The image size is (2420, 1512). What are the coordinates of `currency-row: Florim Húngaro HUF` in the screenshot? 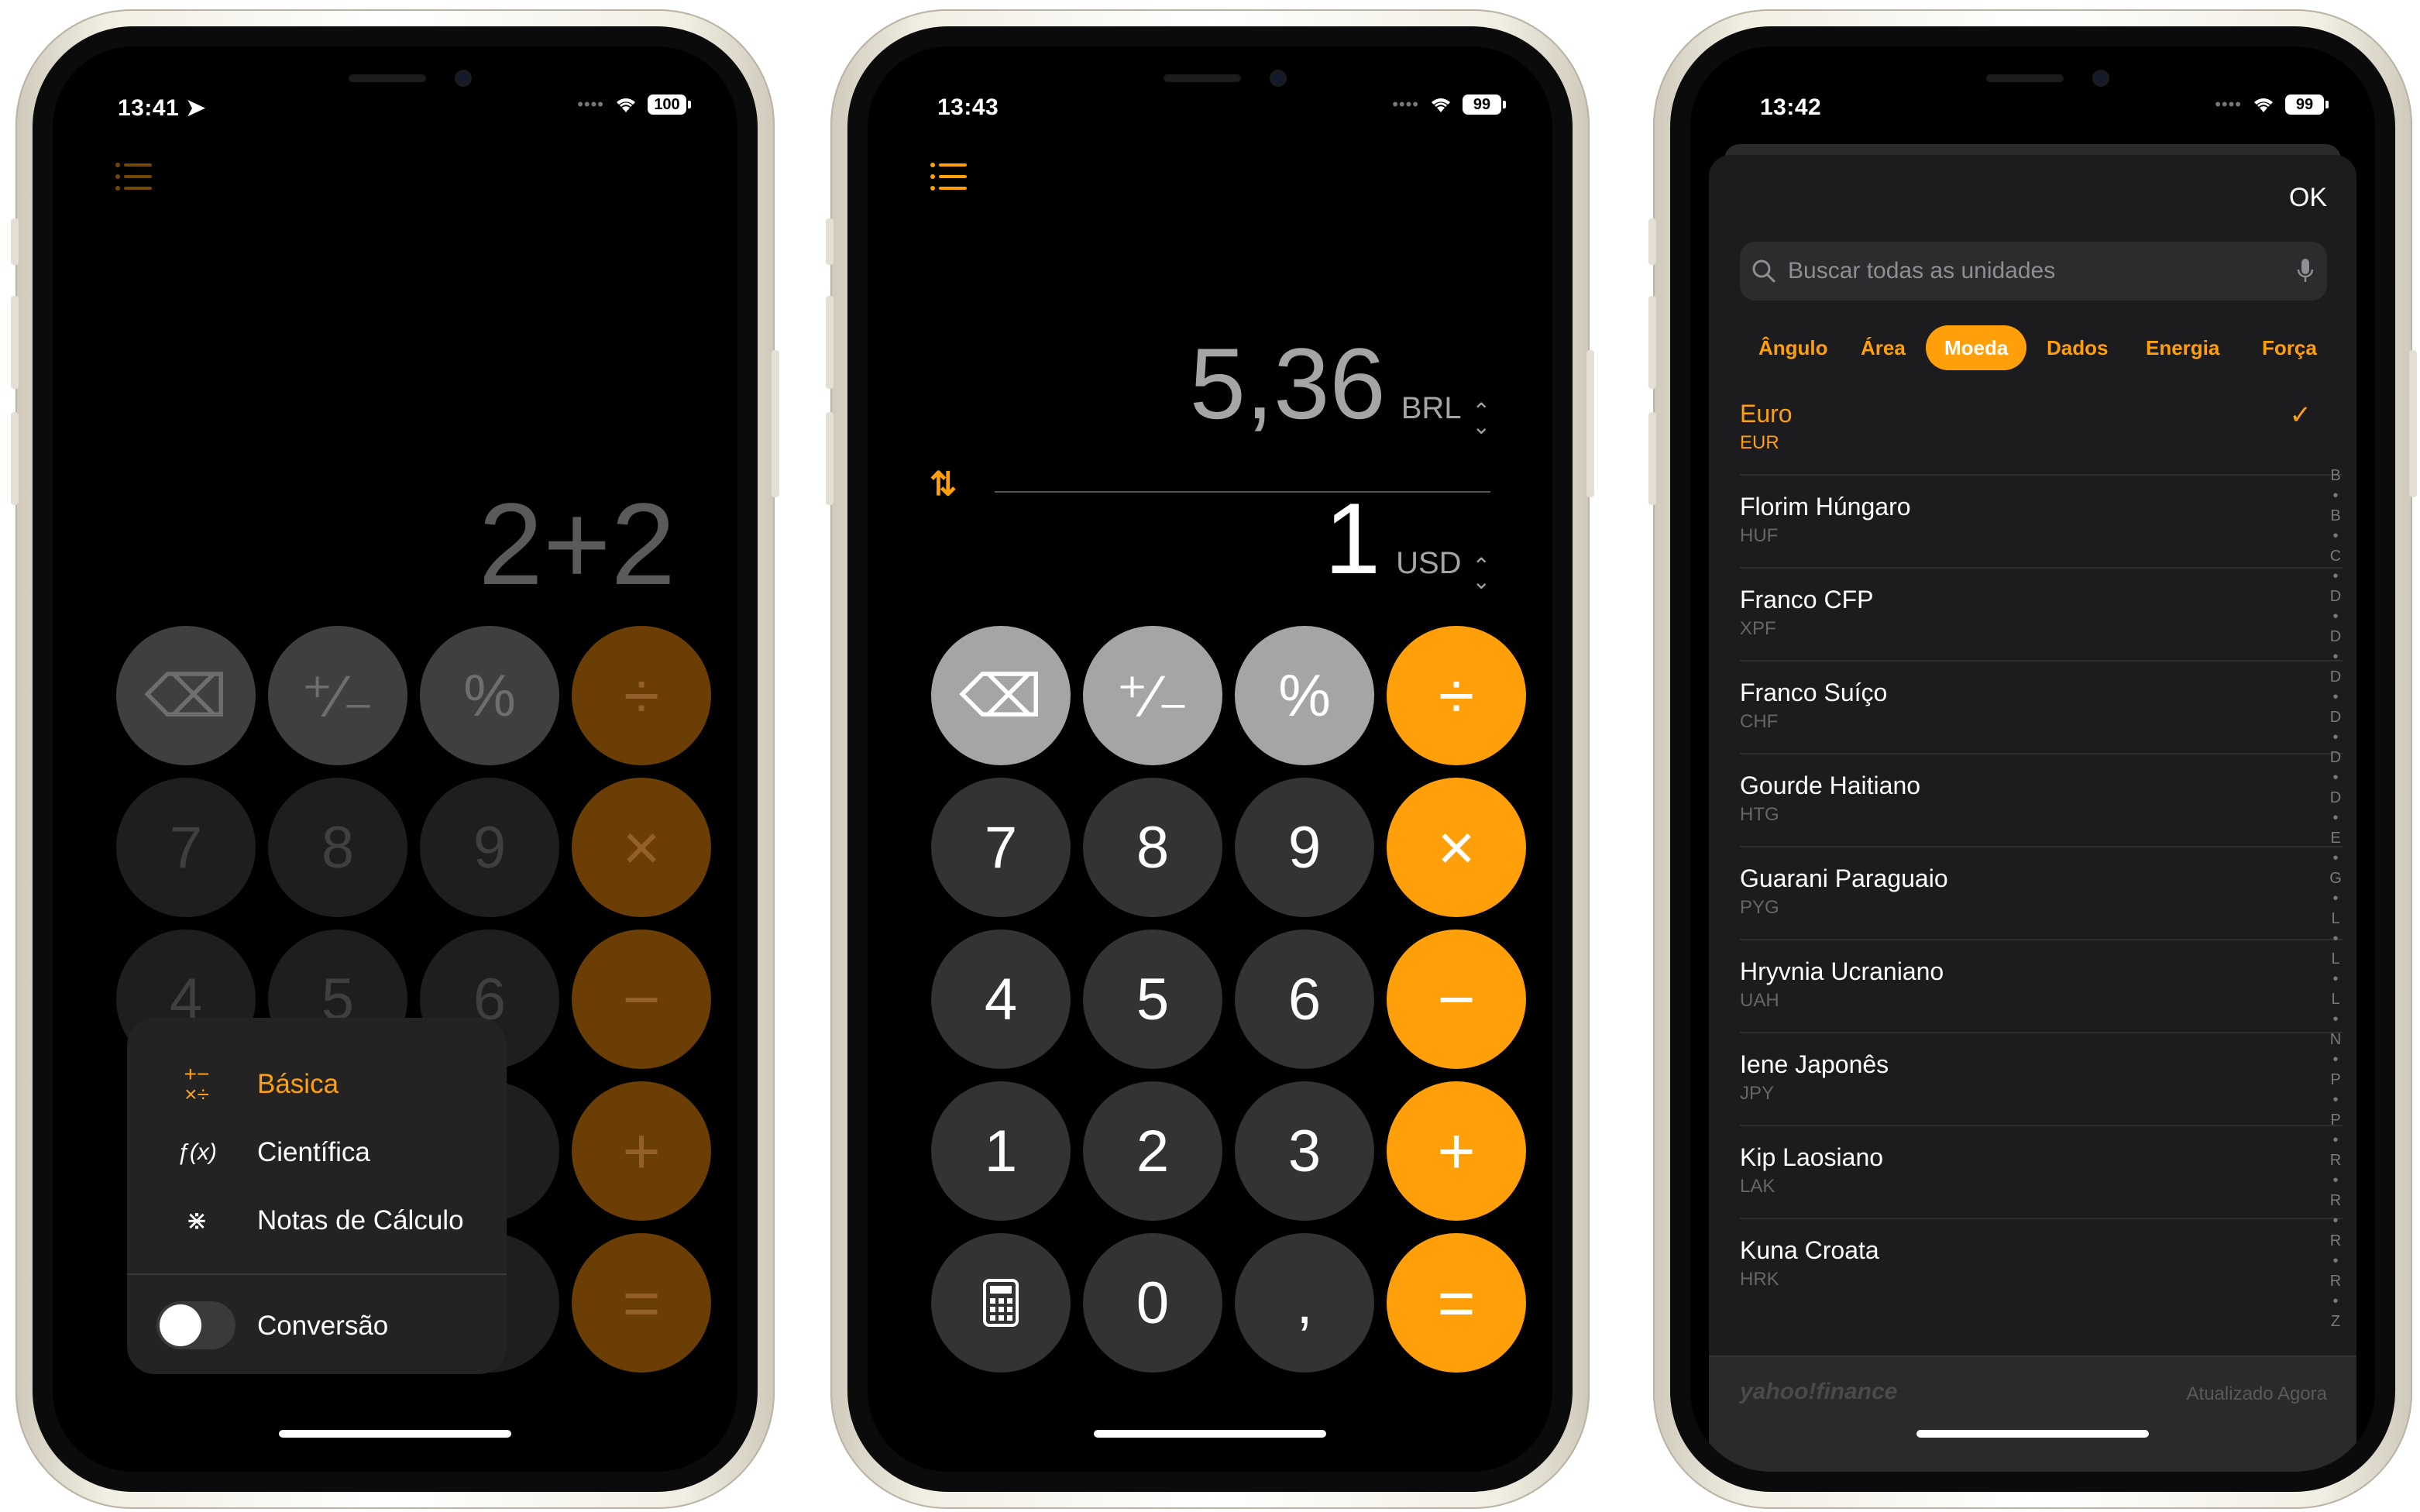 It's located at (2041, 522).